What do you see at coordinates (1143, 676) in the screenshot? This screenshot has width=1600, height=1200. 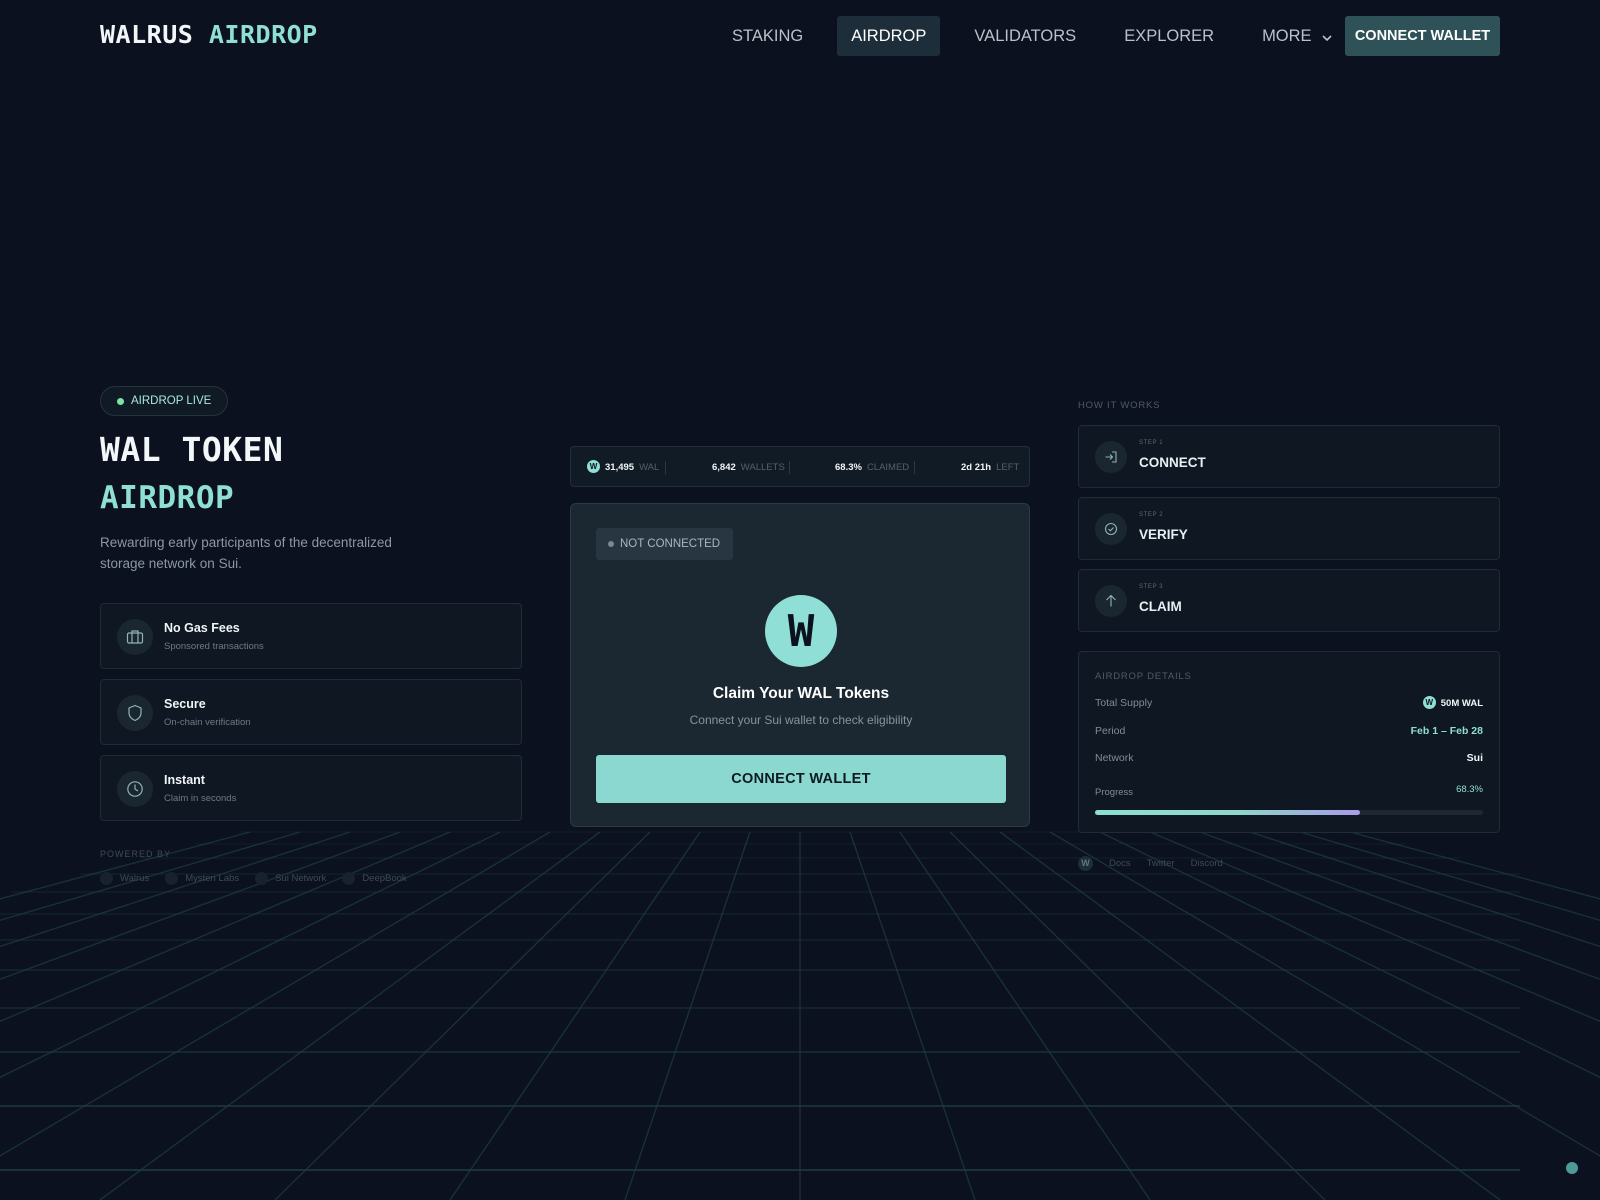 I see `details-heading: AIRDROP DETAILS` at bounding box center [1143, 676].